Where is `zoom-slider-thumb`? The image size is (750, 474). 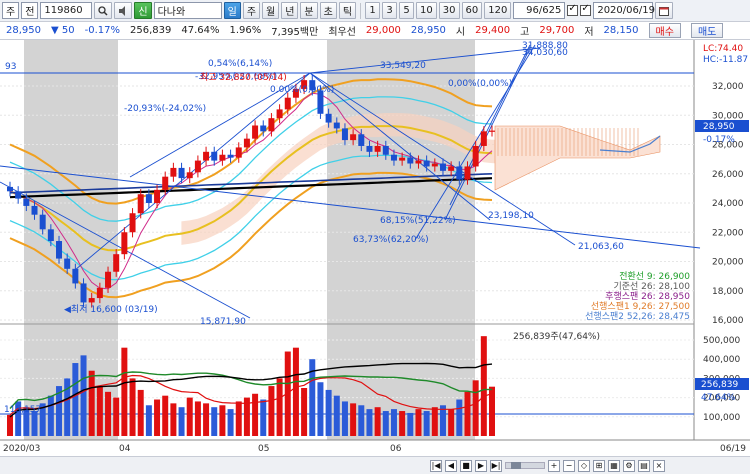 zoom-slider-thumb is located at coordinates (516, 465).